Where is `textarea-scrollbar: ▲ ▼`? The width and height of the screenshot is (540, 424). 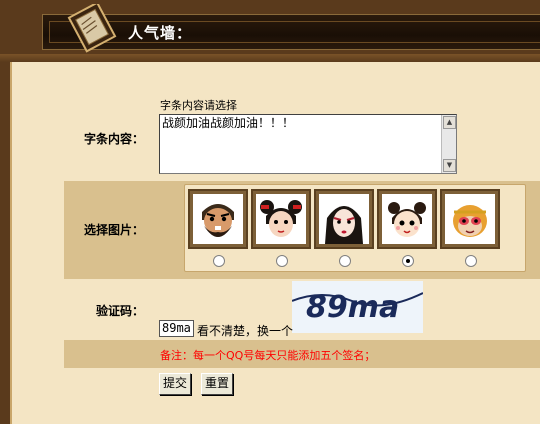
textarea-scrollbar: ▲ ▼ is located at coordinates (448, 144).